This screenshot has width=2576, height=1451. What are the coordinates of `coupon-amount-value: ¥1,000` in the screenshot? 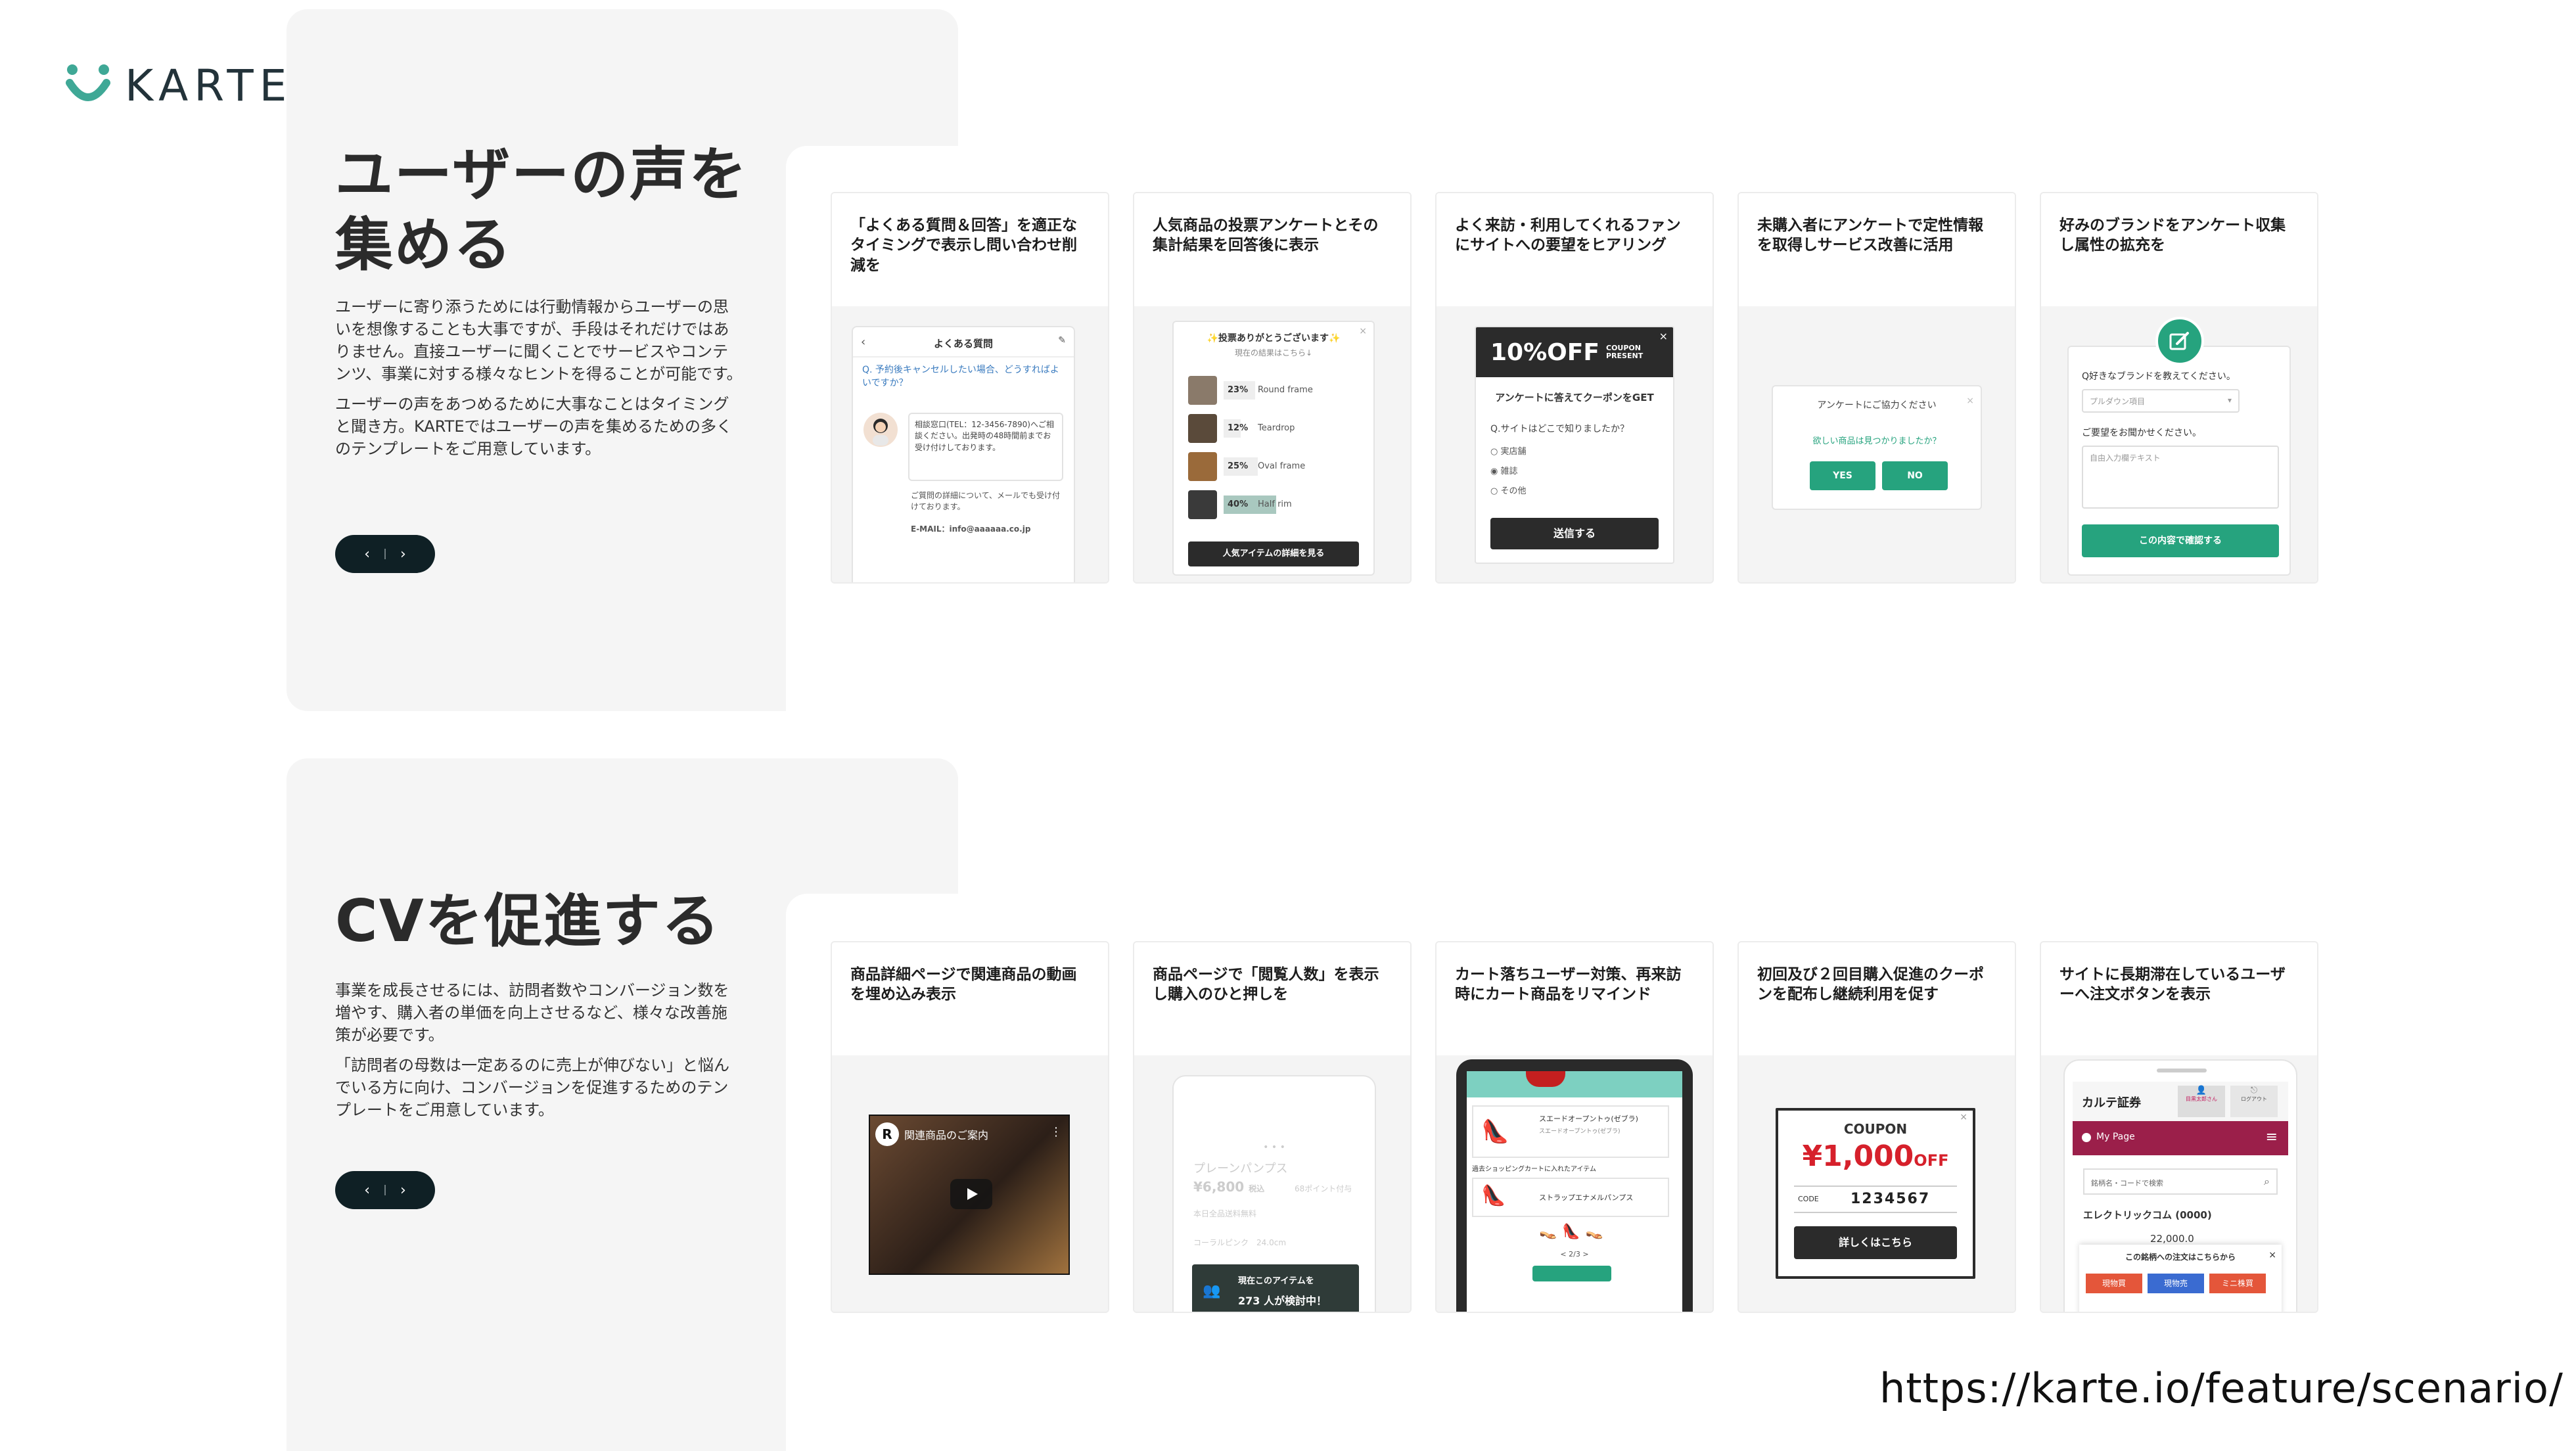 It's located at (1858, 1156).